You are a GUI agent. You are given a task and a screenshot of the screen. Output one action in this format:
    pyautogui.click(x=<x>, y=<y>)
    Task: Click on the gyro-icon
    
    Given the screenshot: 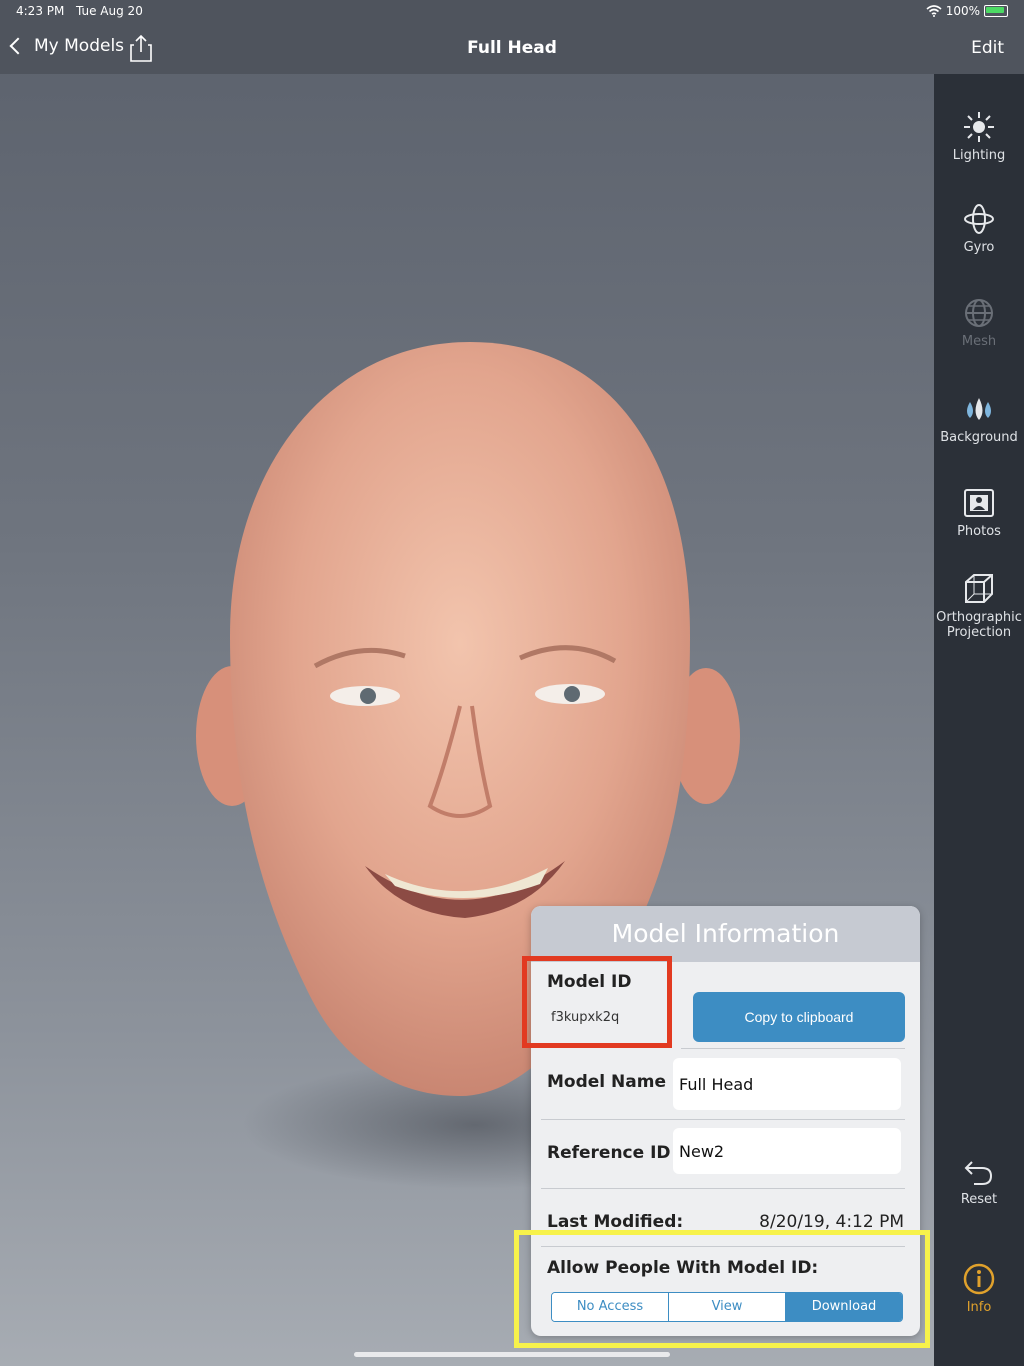 What is the action you would take?
    pyautogui.click(x=979, y=219)
    